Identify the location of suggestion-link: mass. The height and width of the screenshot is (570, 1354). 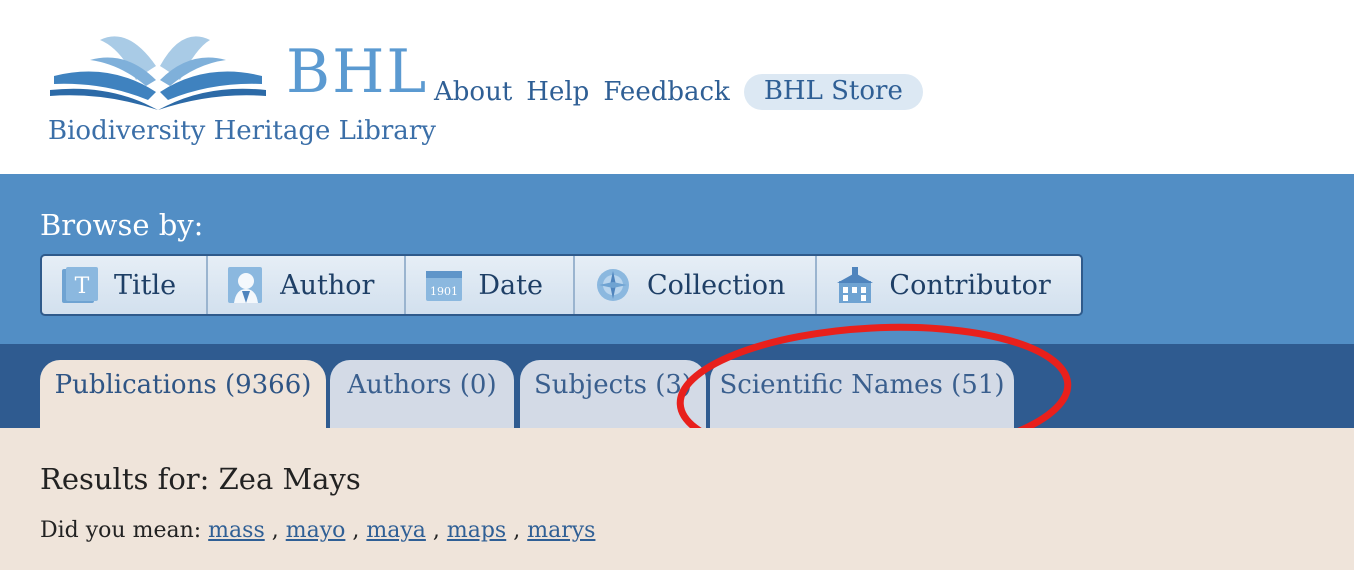
(236, 530).